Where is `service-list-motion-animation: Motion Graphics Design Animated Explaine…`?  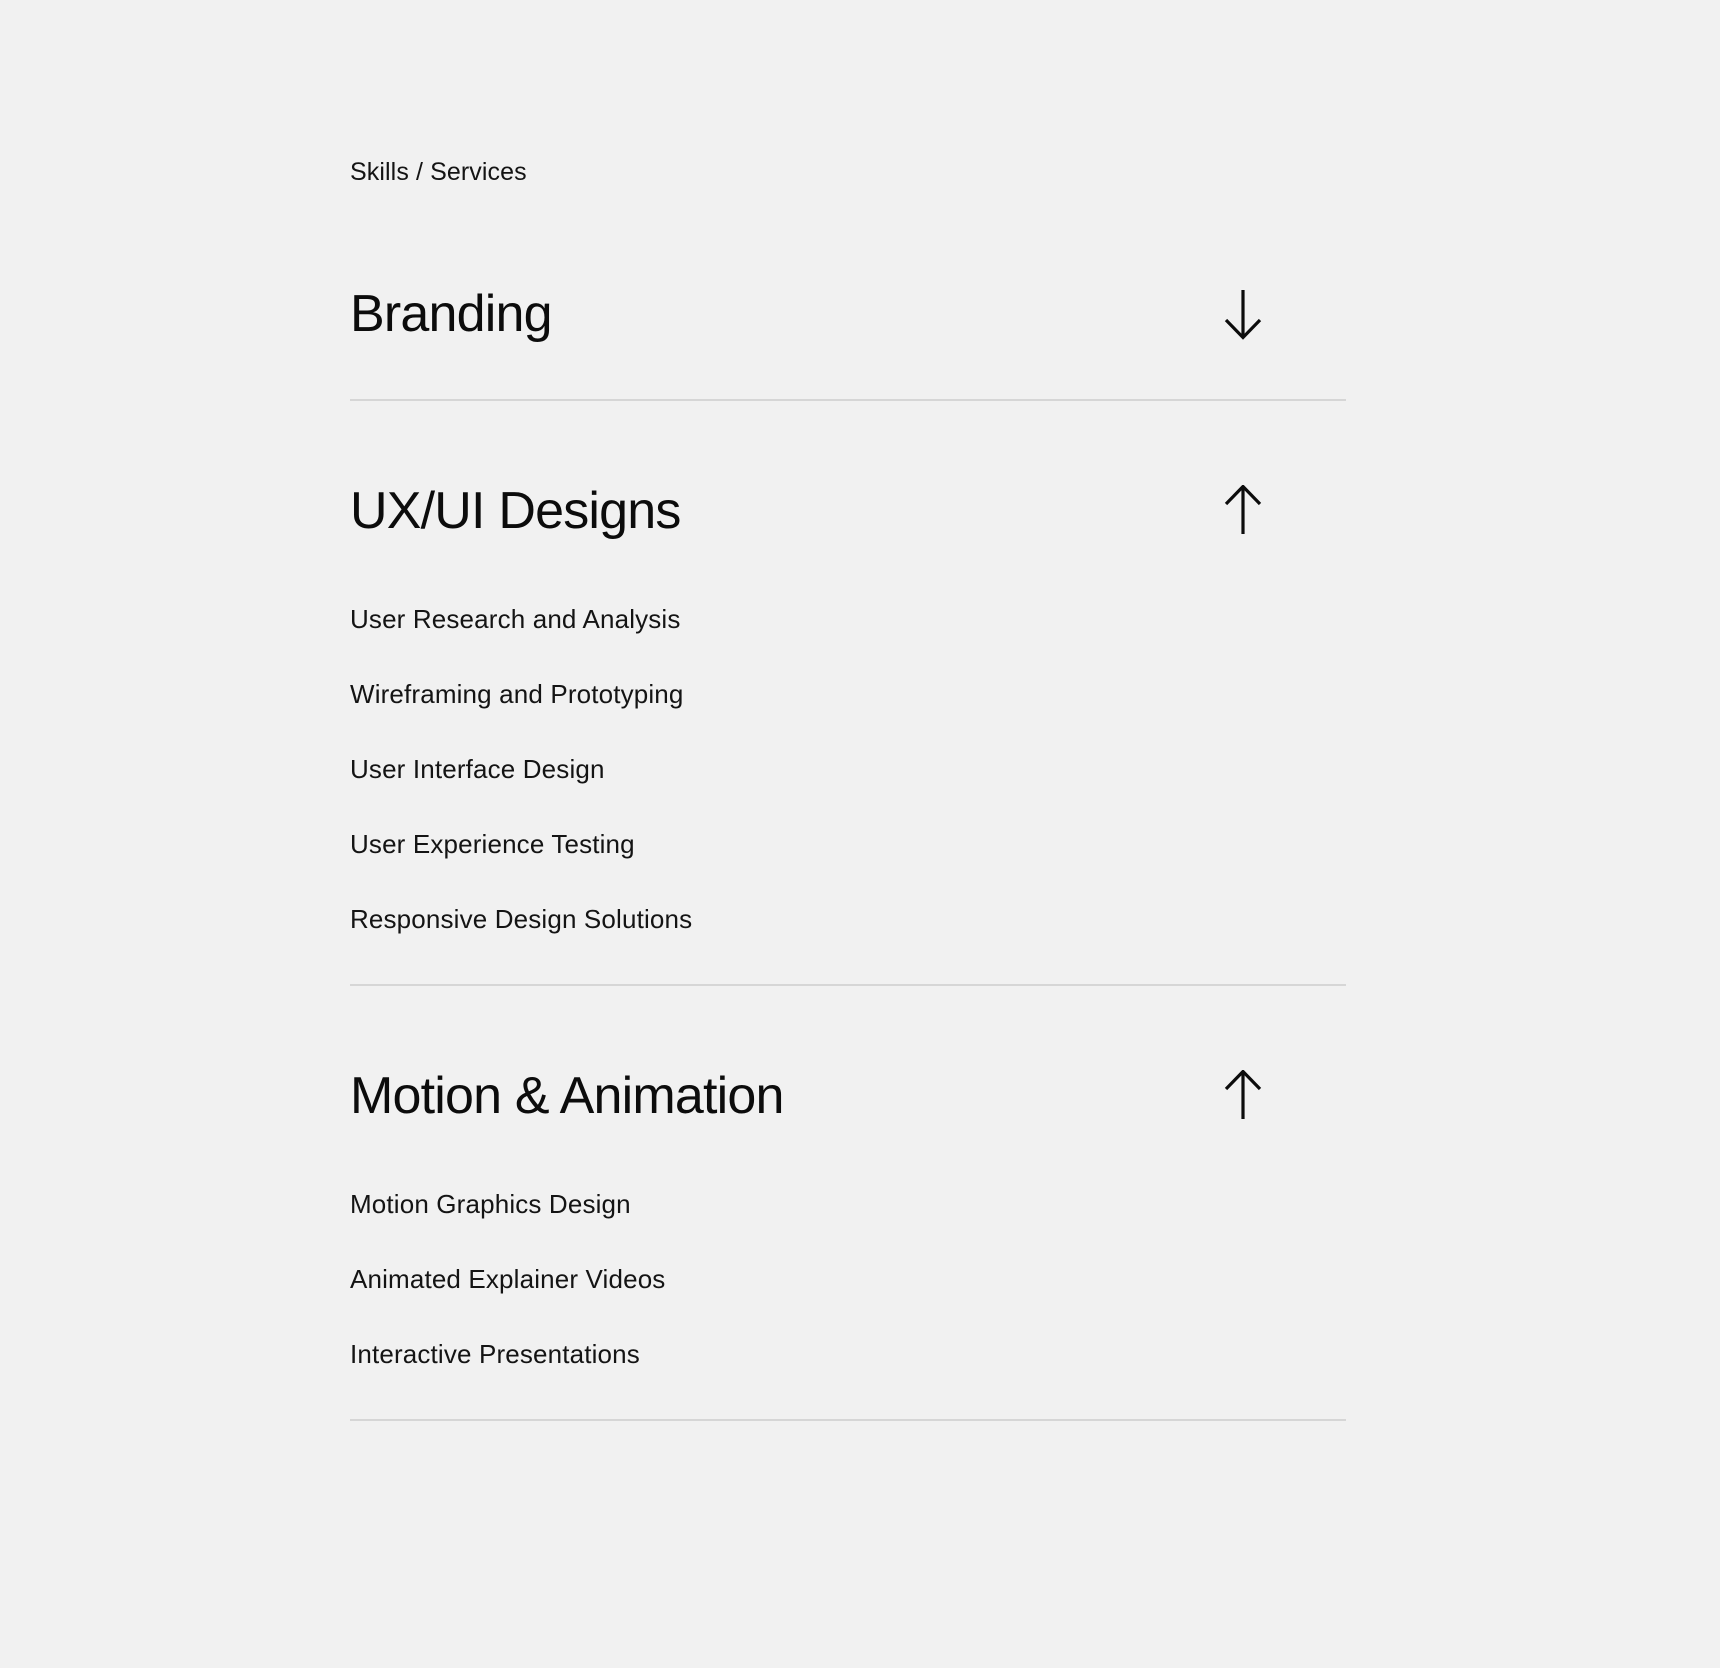 service-list-motion-animation: Motion Graphics Design Animated Explaine… is located at coordinates (848, 1279).